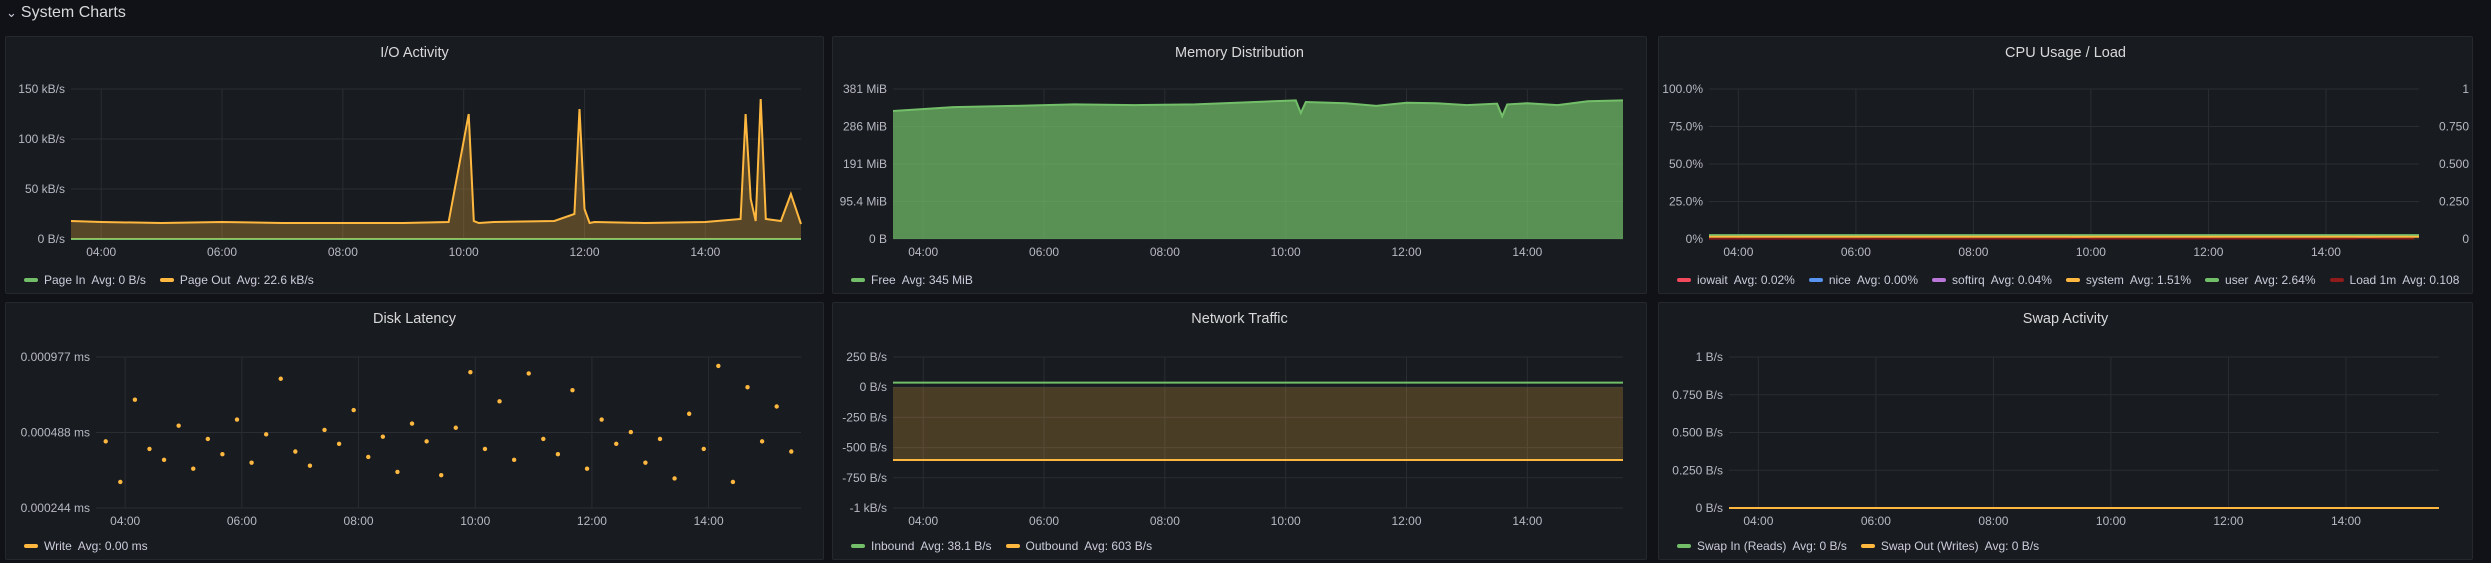  I want to click on y-tick-label: 0 B/s, so click(873, 387).